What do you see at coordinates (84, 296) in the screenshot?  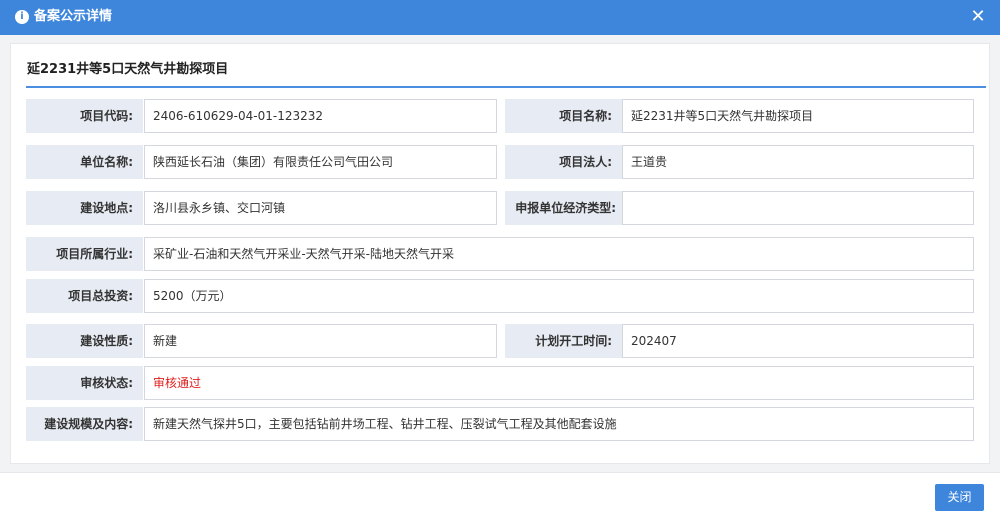 I see `investment-label: 项目总投资:` at bounding box center [84, 296].